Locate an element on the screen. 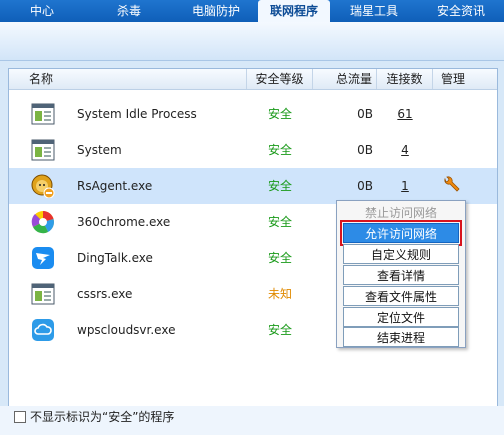 The width and height of the screenshot is (504, 435). security-level: 未知 is located at coordinates (279, 294).